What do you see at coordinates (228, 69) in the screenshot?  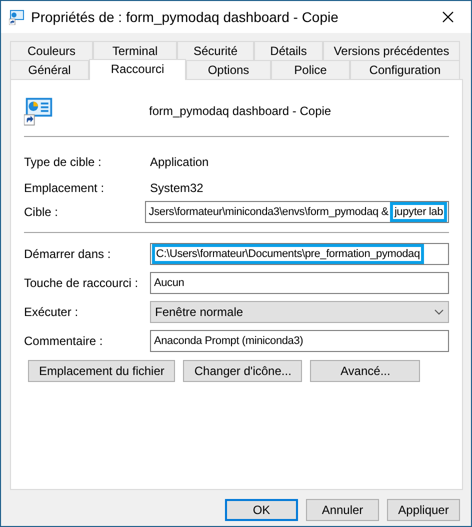 I see `tab: Options` at bounding box center [228, 69].